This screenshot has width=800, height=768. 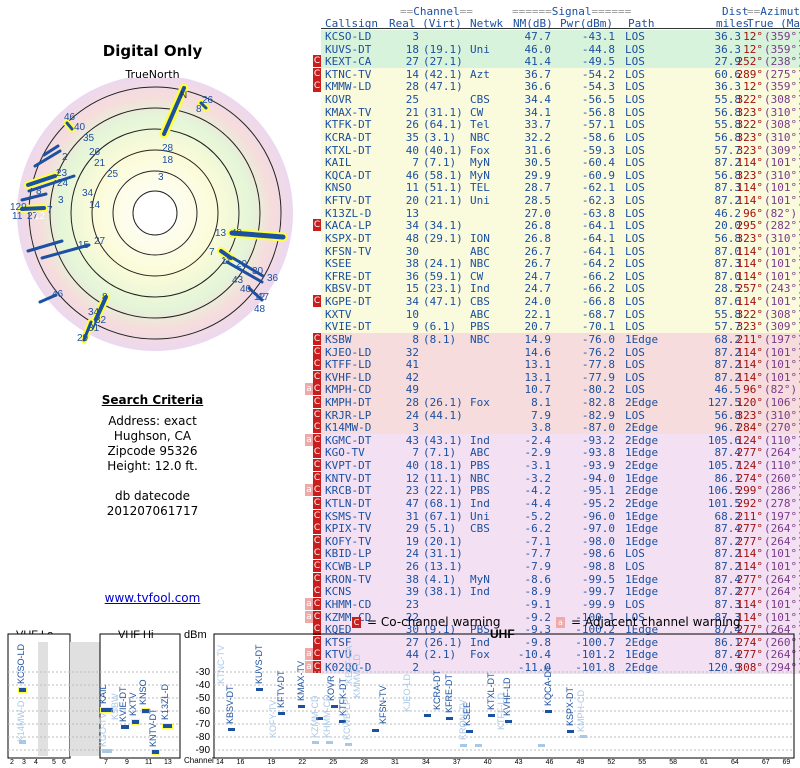 What do you see at coordinates (538, 453) in the screenshot?
I see `cell-nm: -2.9` at bounding box center [538, 453].